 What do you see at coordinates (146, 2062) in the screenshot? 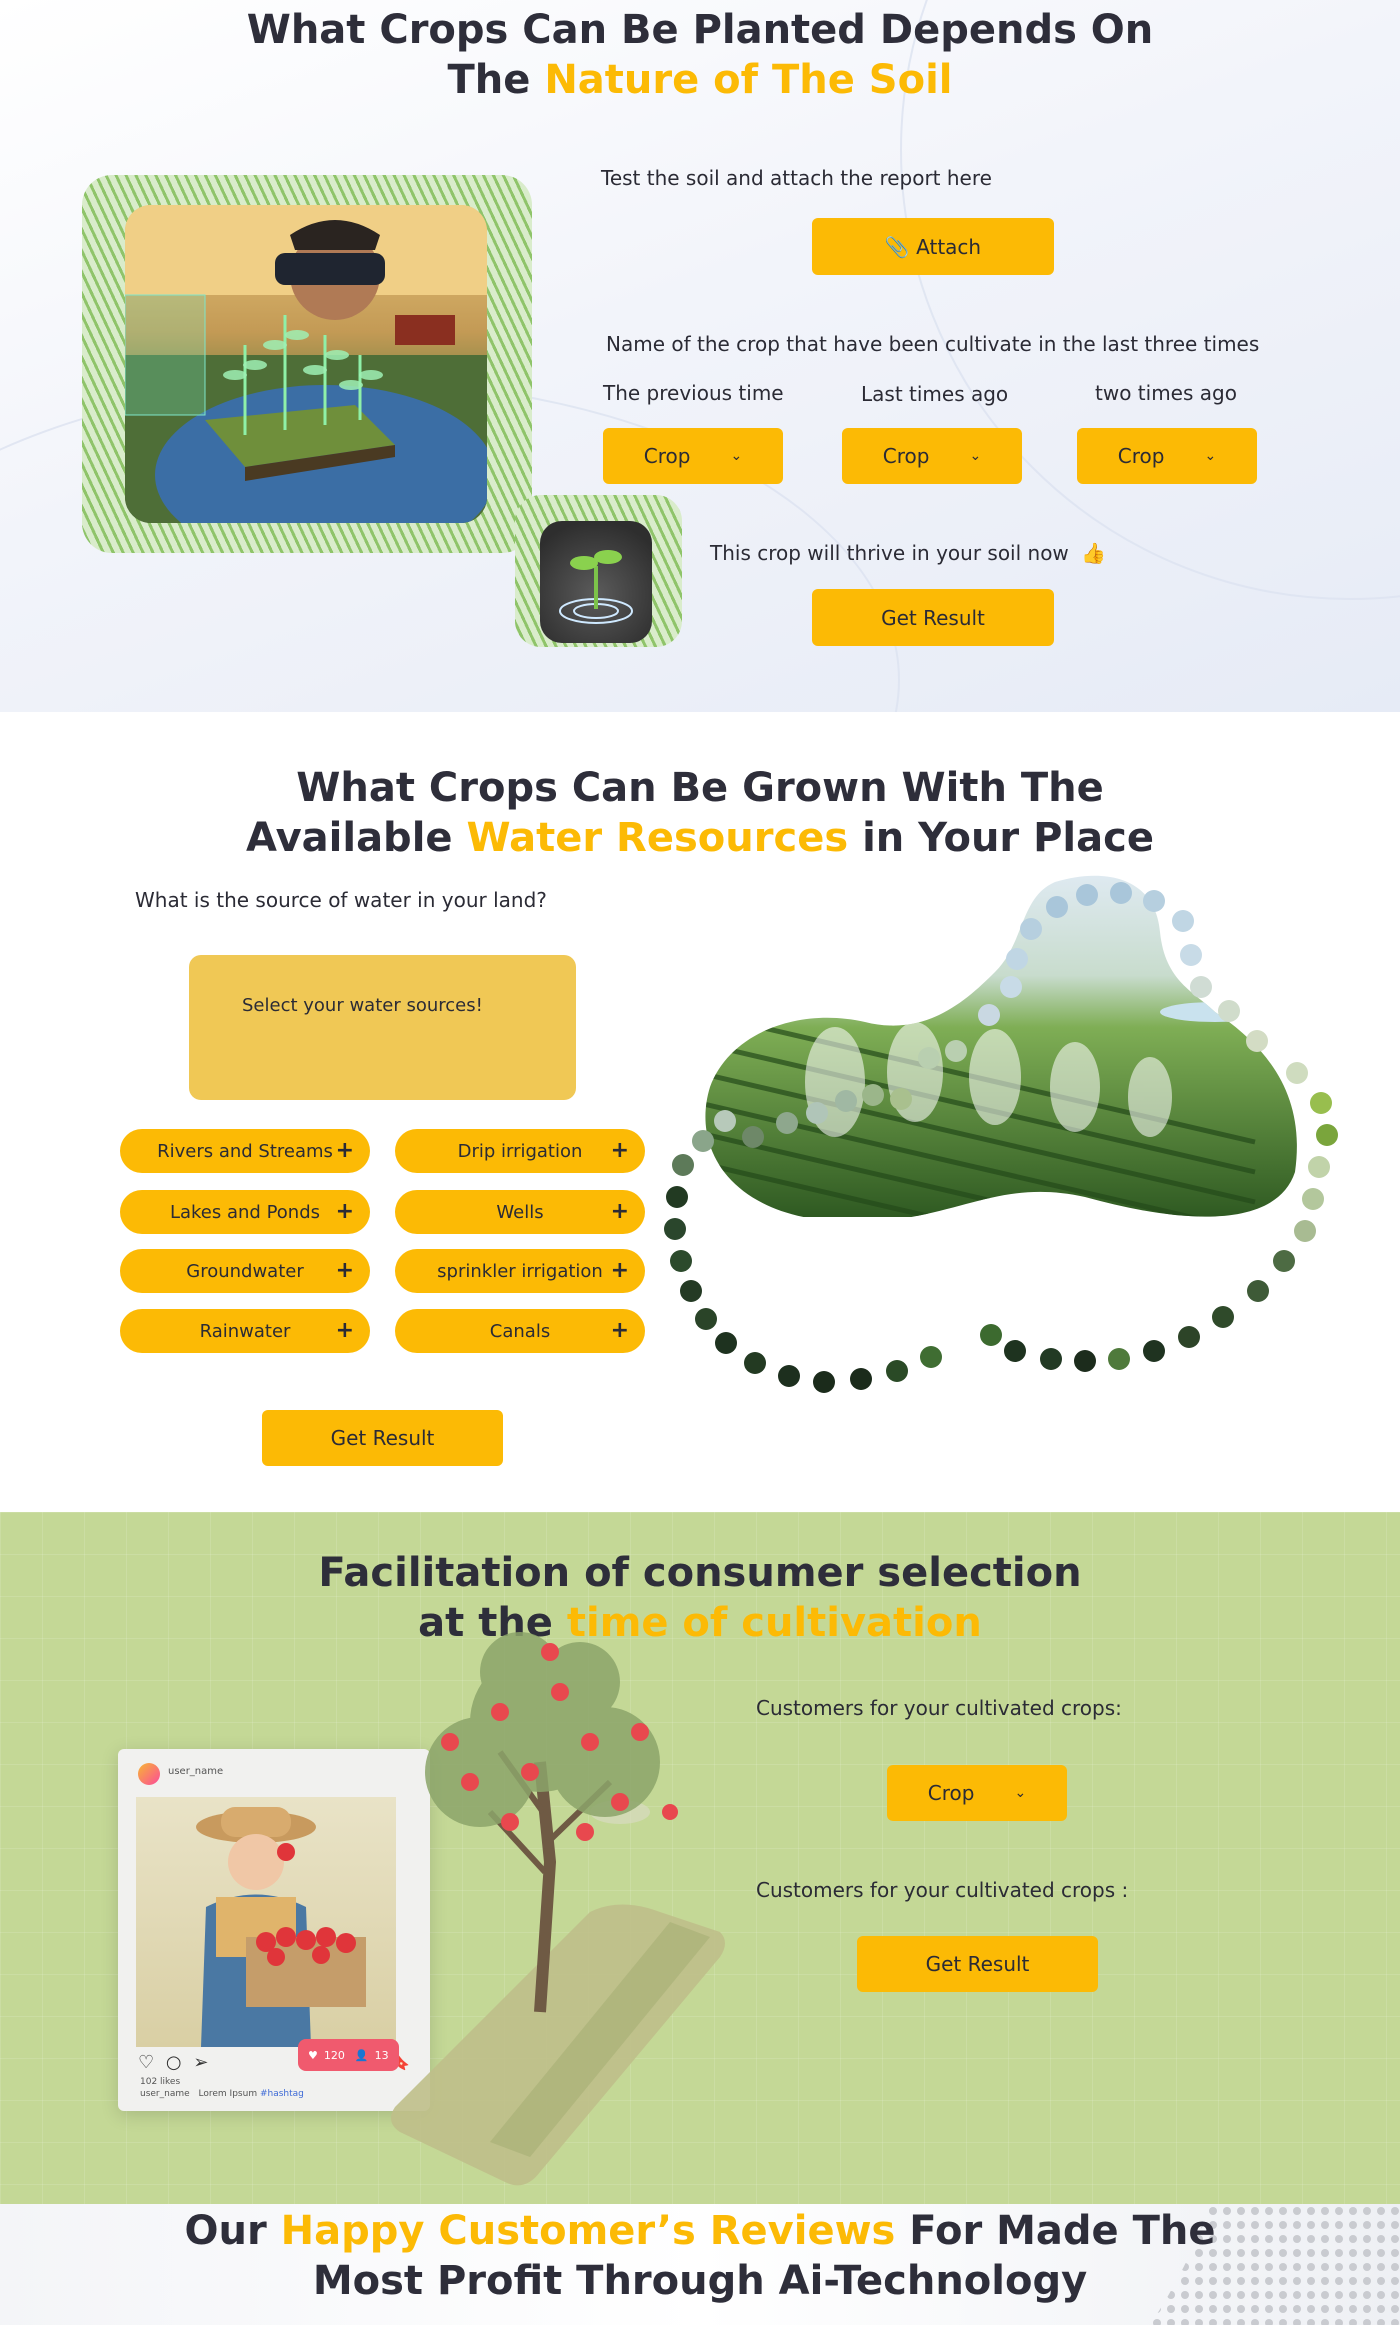
I see `heart-icon: ♡` at bounding box center [146, 2062].